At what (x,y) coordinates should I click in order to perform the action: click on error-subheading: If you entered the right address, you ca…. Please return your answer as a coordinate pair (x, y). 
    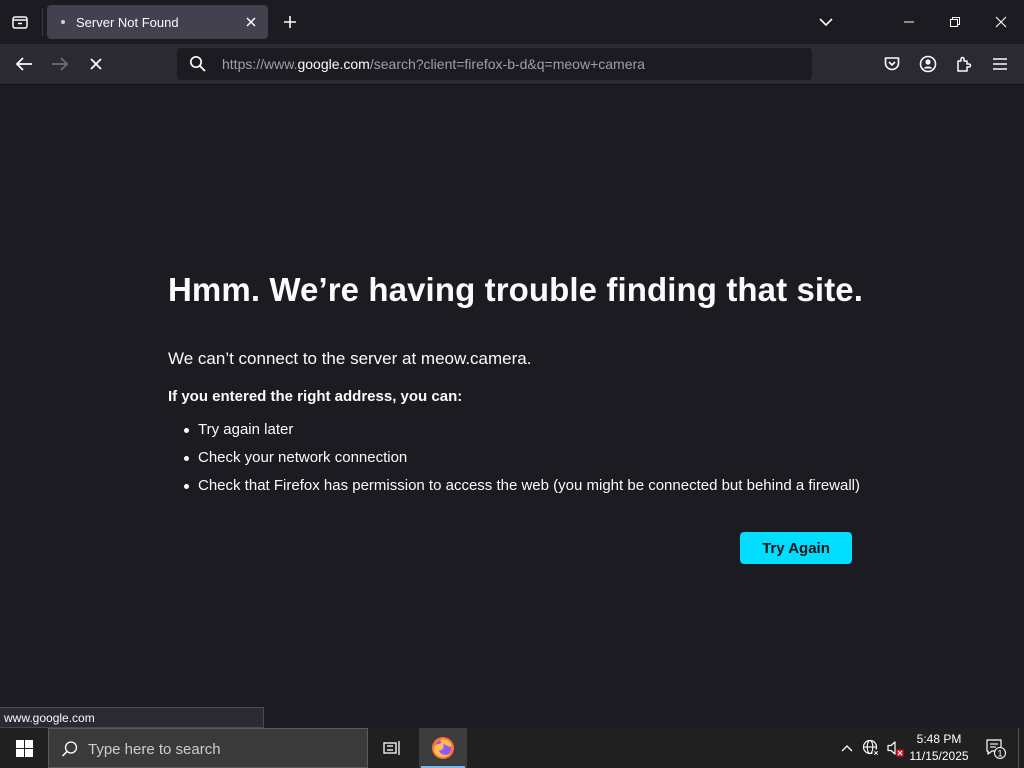
    Looking at the image, I should click on (315, 396).